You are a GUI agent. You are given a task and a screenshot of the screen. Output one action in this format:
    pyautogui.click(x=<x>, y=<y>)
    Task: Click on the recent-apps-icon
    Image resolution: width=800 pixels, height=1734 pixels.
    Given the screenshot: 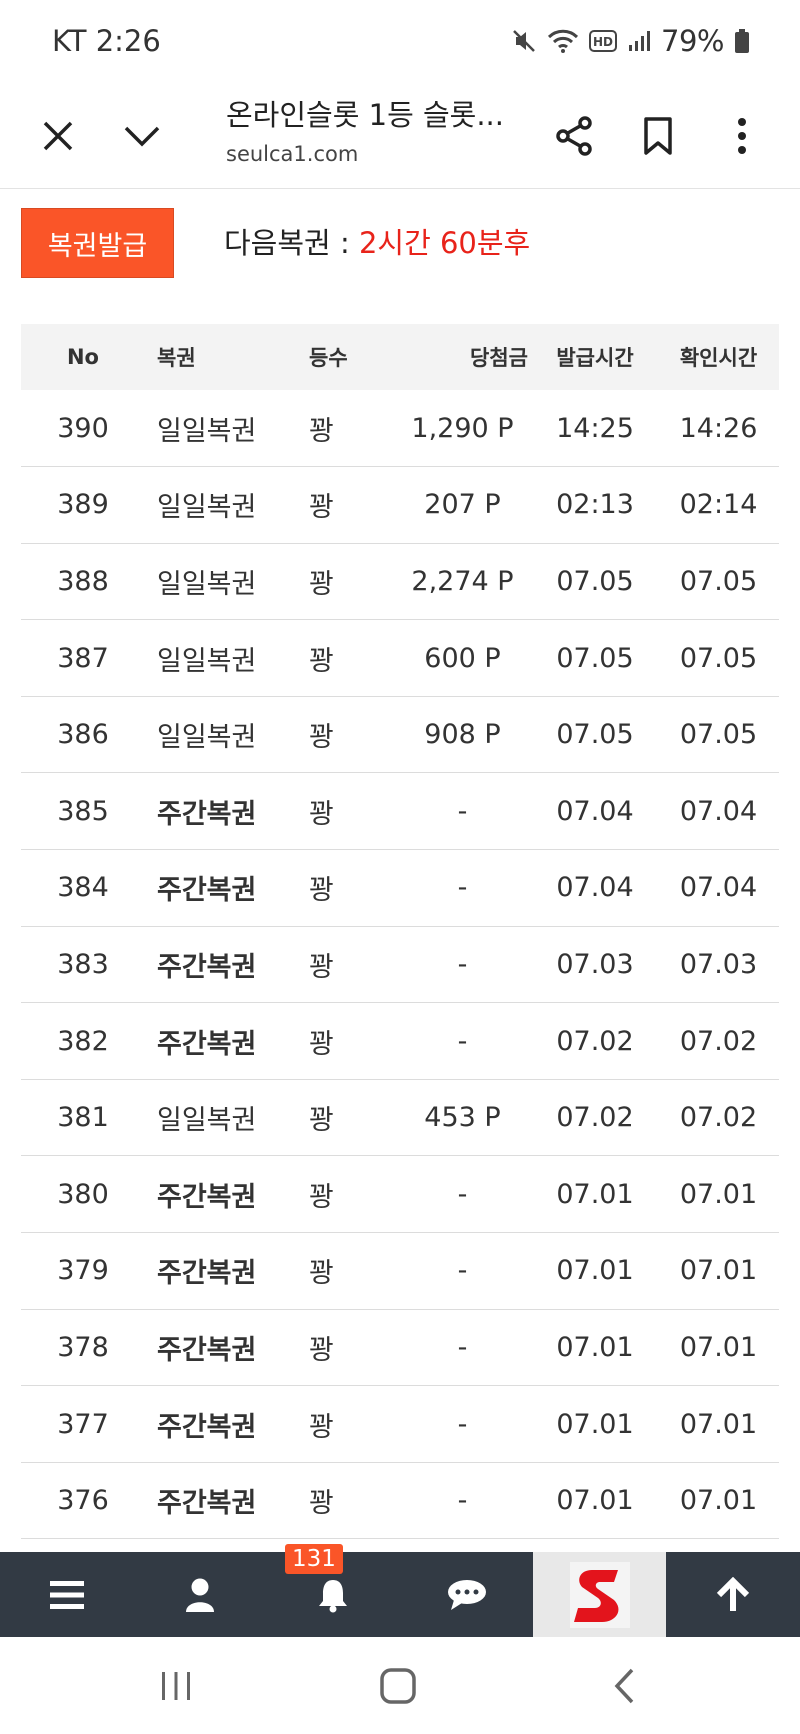 What is the action you would take?
    pyautogui.click(x=176, y=1686)
    